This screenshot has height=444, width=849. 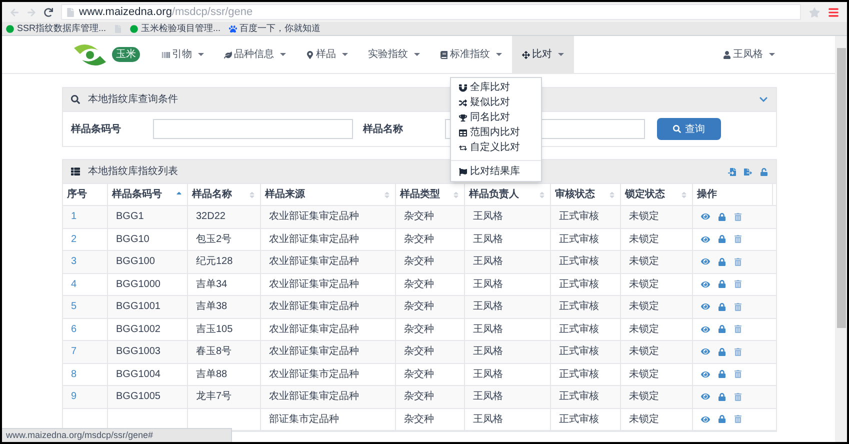 I want to click on column-header: 序号, so click(x=85, y=194).